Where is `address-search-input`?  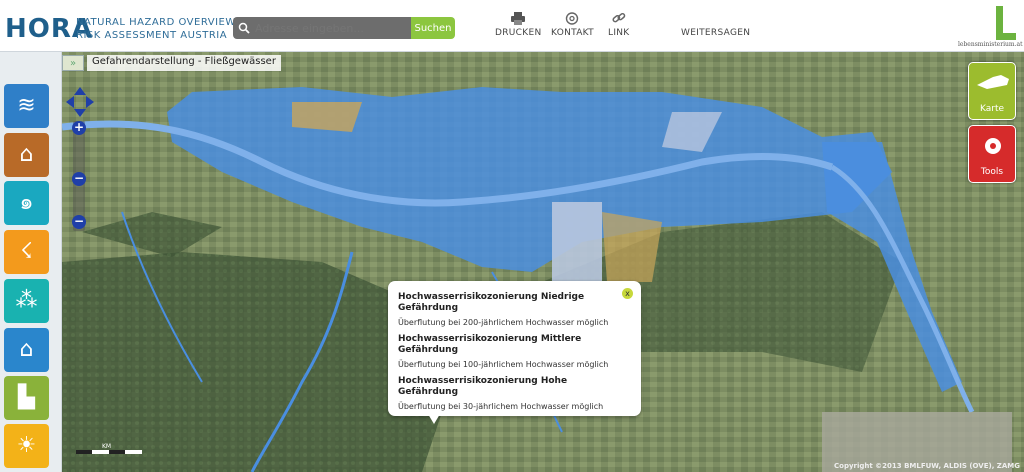 address-search-input is located at coordinates (330, 28).